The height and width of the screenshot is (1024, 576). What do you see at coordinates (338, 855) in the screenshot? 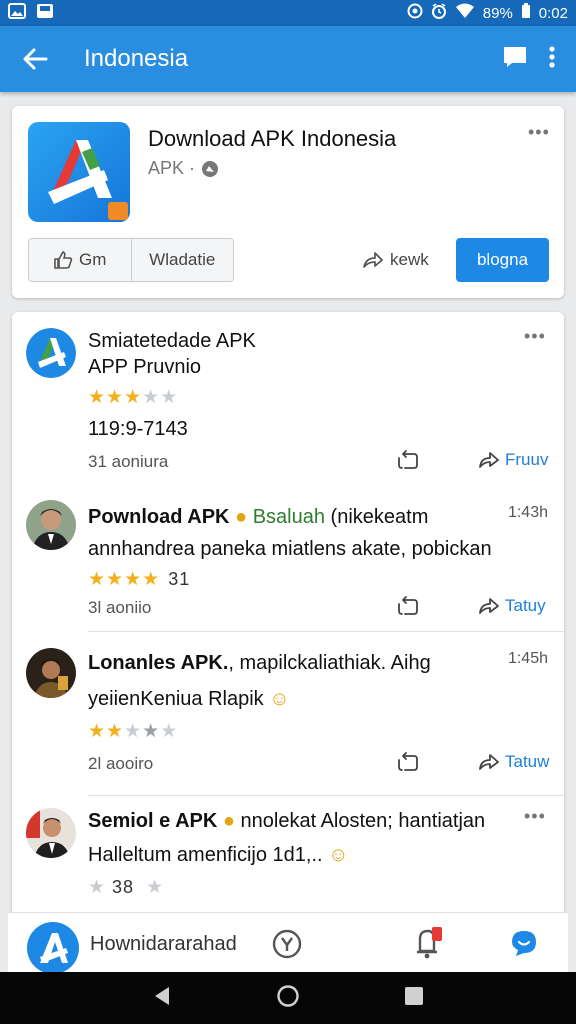
I see `emoji-icon: ☺` at bounding box center [338, 855].